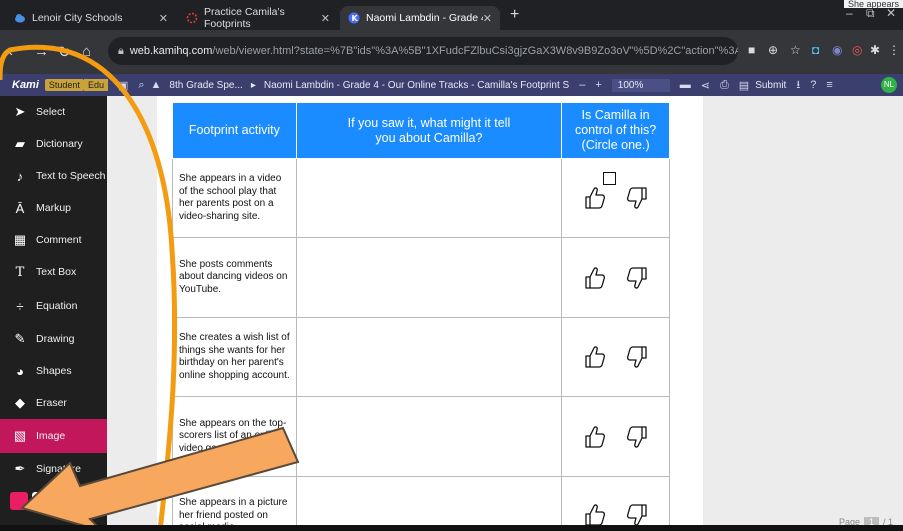 This screenshot has height=531, width=903. What do you see at coordinates (53, 403) in the screenshot?
I see `tool-eraser: ◆ Eraser` at bounding box center [53, 403].